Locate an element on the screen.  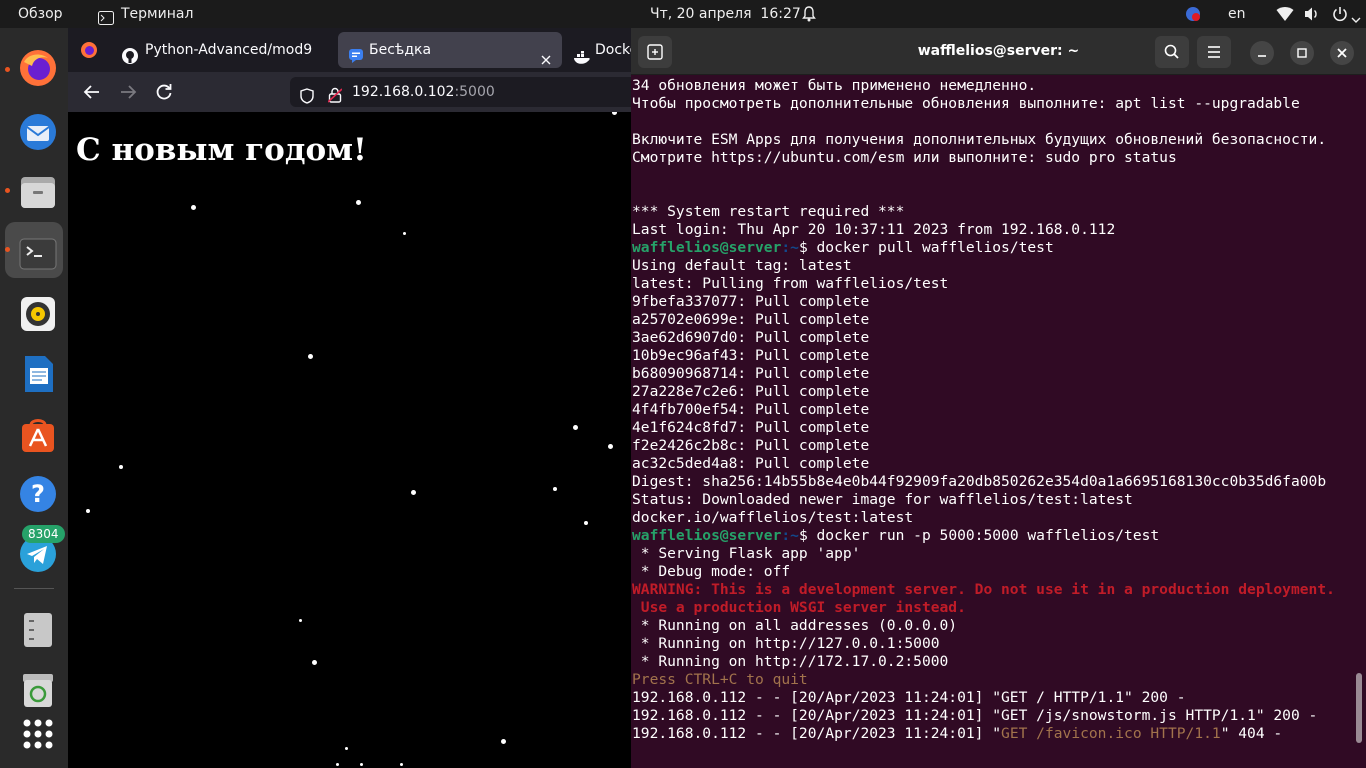
writer-icon is located at coordinates (38, 374).